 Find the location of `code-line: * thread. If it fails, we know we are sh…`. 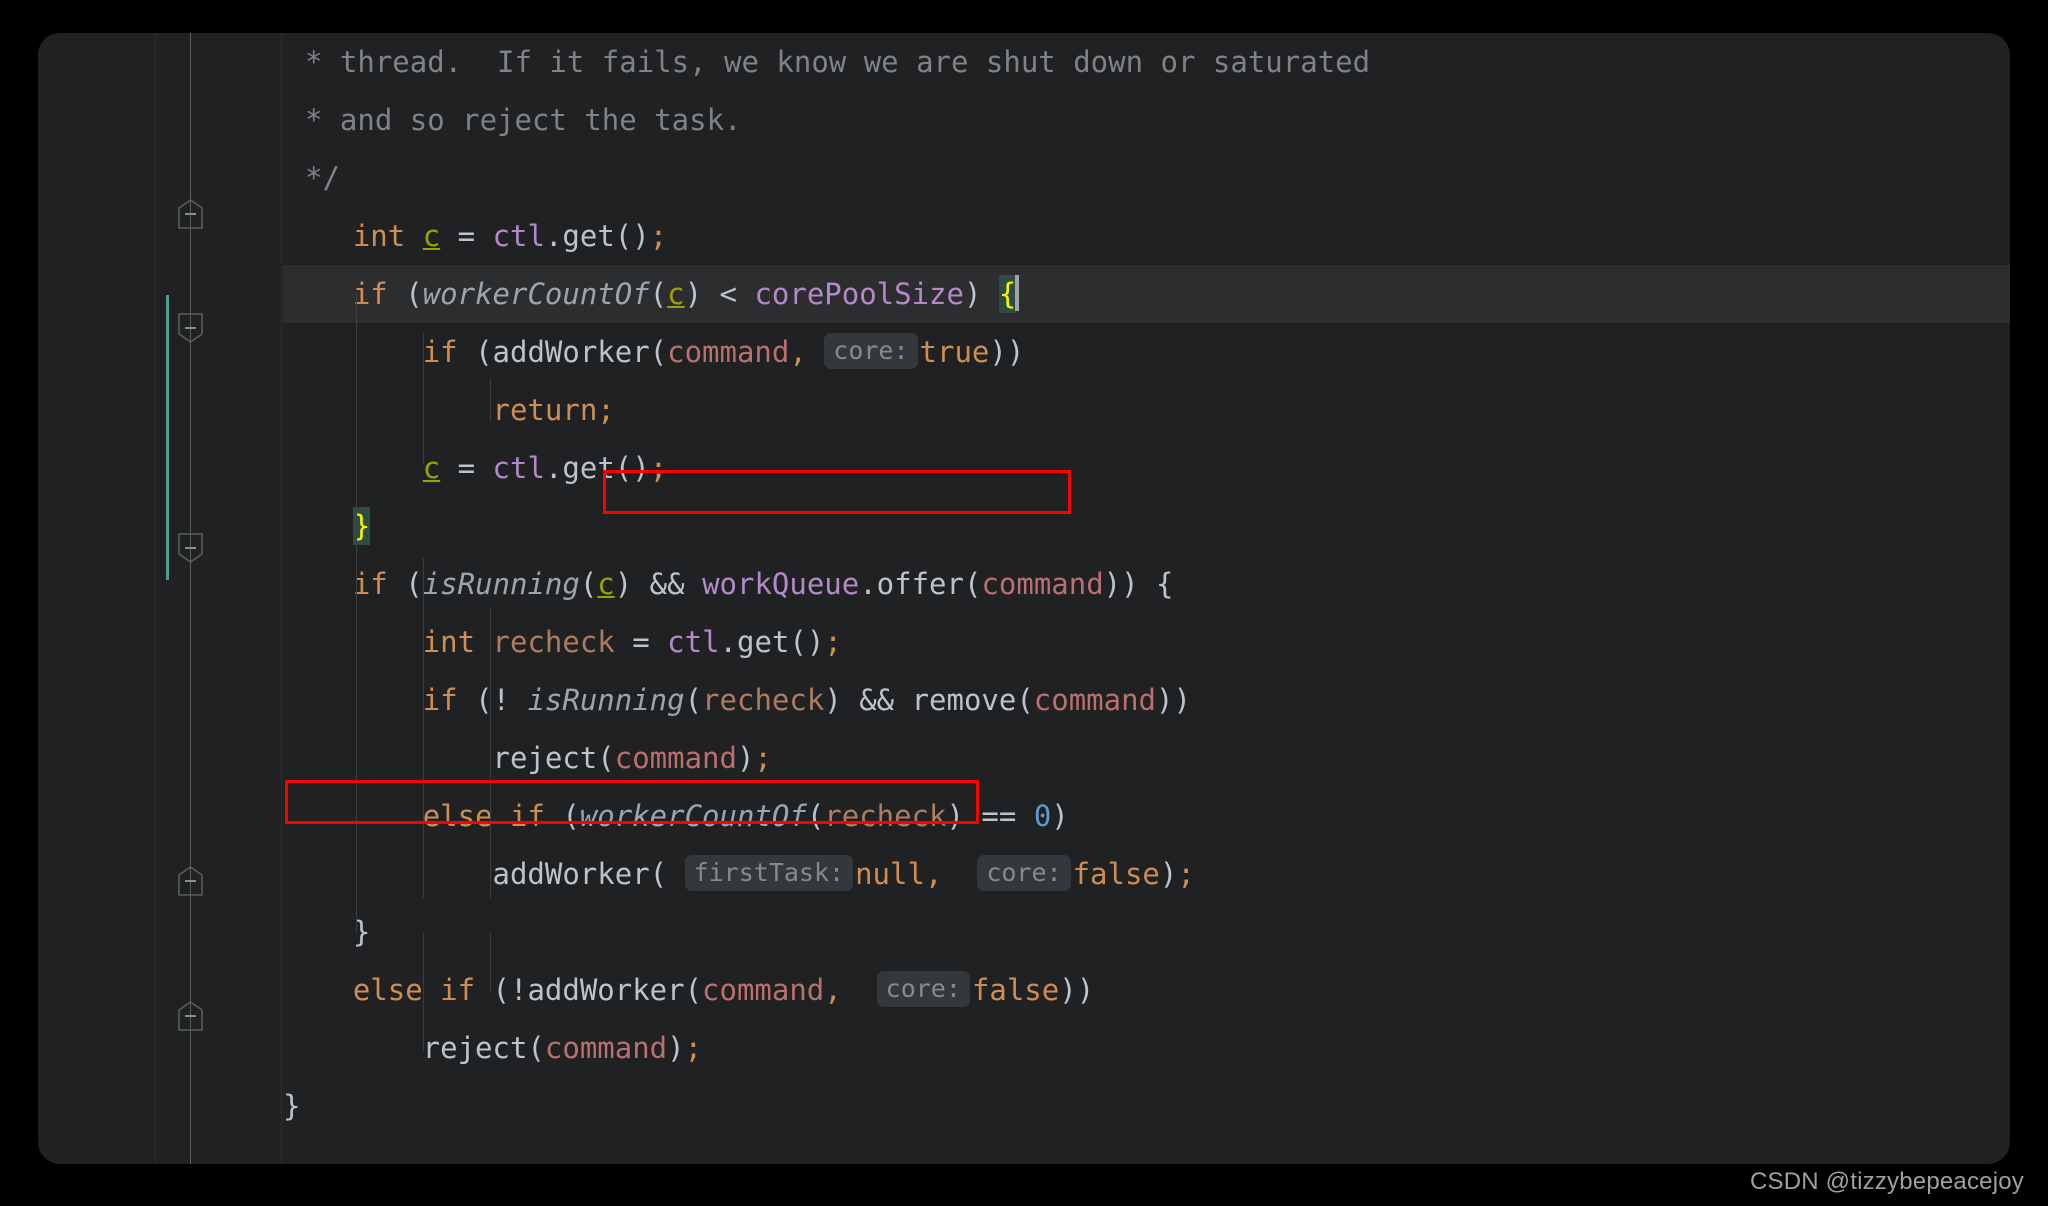

code-line: * thread. If it fails, we know we are sh… is located at coordinates (1146, 62).